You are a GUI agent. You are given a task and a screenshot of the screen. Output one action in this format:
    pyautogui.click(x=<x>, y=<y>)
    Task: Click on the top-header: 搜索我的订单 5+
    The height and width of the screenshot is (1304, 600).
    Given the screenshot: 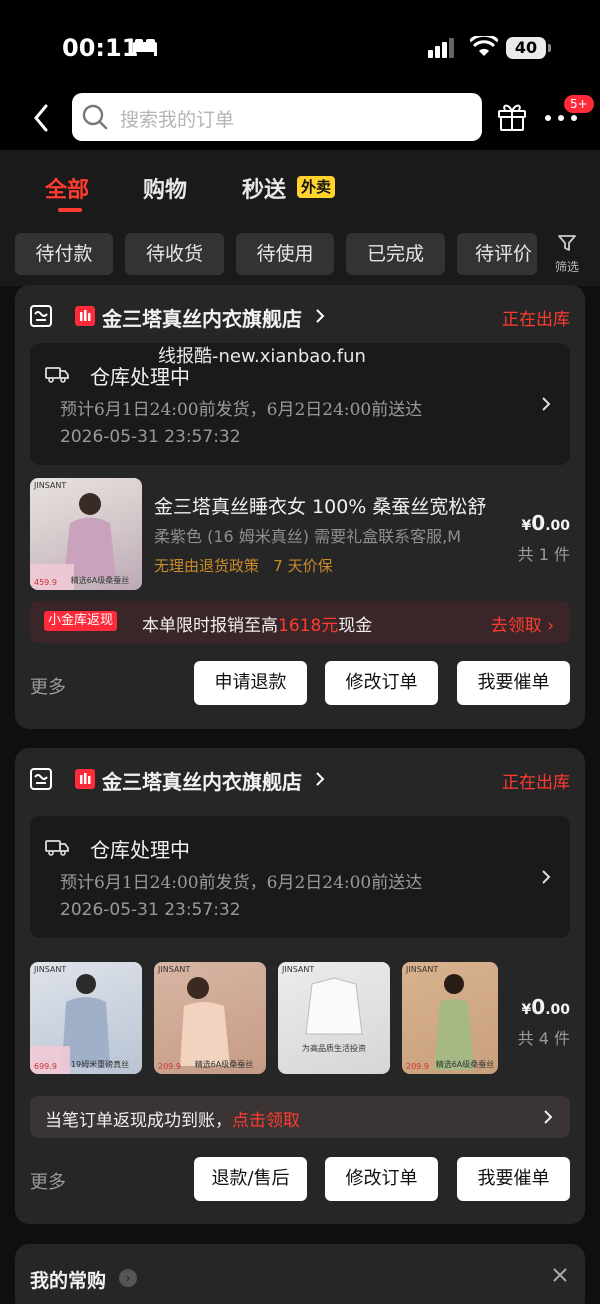 What is the action you would take?
    pyautogui.click(x=300, y=120)
    